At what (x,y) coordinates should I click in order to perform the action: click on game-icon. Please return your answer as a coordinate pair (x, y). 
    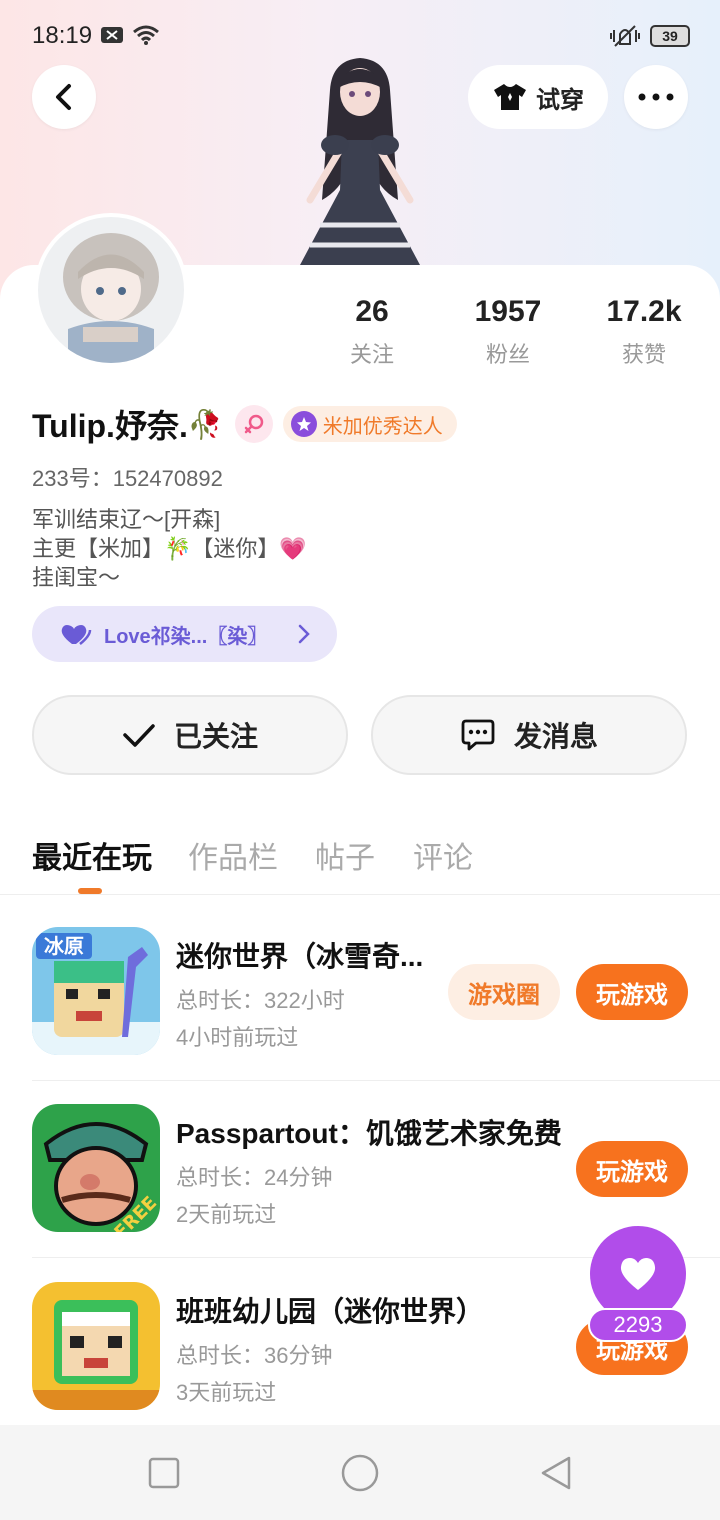
    Looking at the image, I should click on (96, 1346).